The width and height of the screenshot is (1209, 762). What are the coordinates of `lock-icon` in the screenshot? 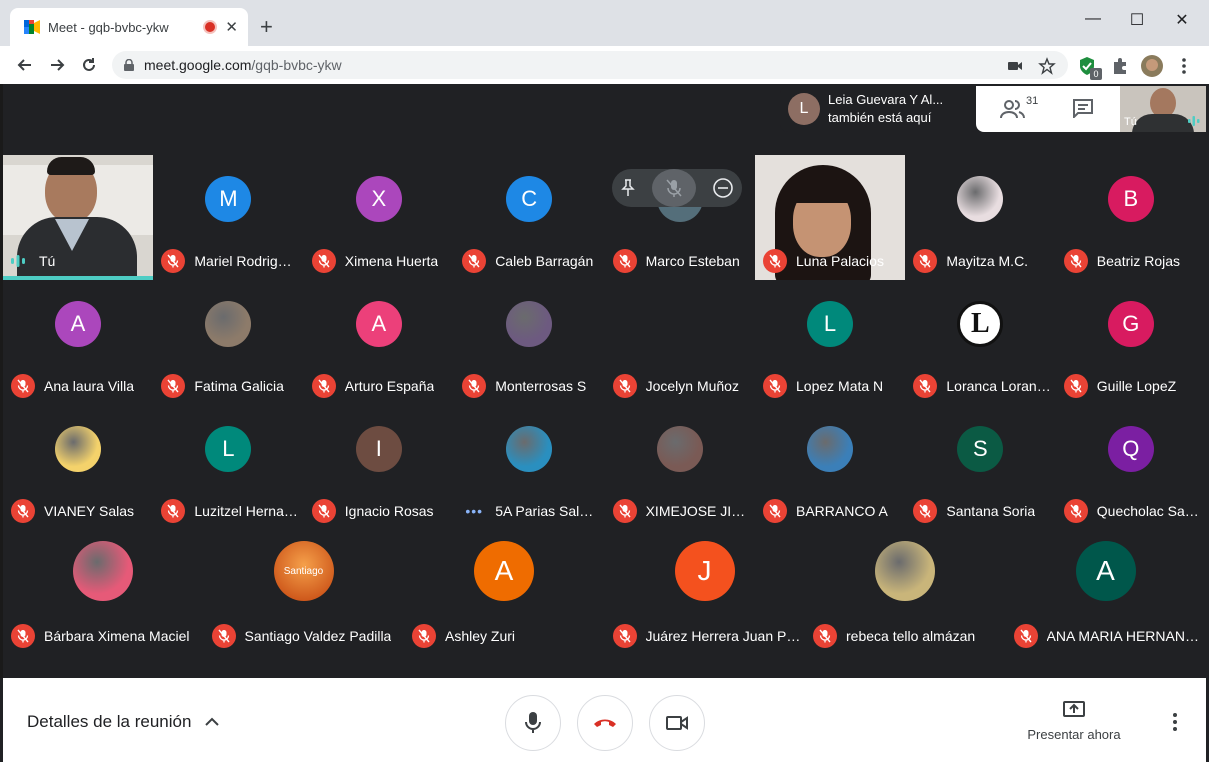 It's located at (129, 65).